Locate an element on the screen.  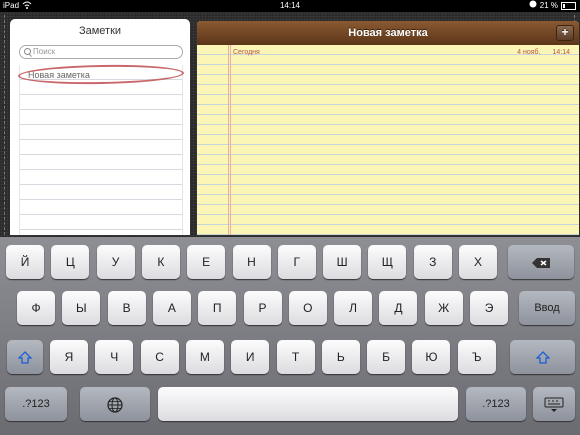
note-title: Новая заметка is located at coordinates (388, 33).